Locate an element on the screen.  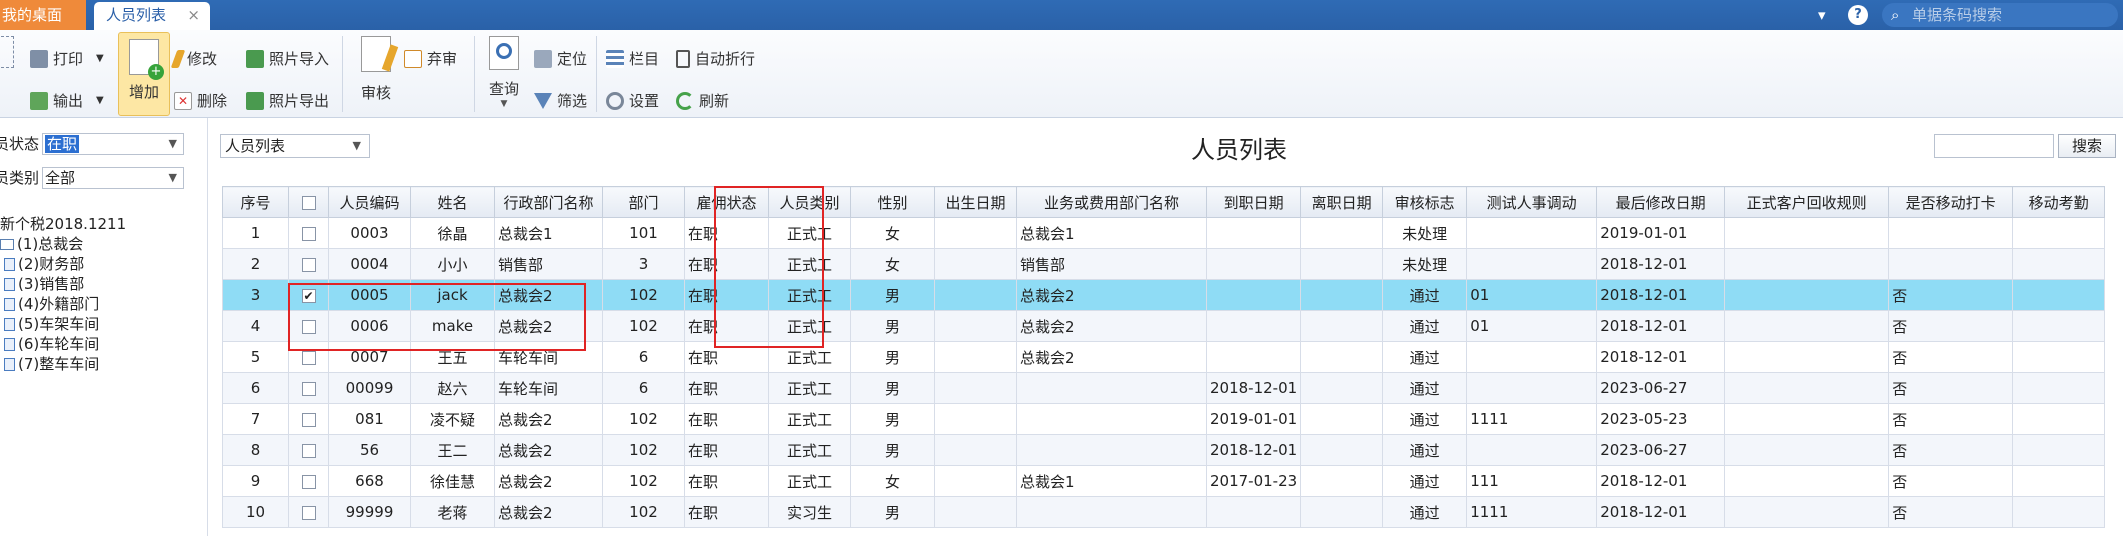
table-cell: 凌不疑 is located at coordinates (452, 419).